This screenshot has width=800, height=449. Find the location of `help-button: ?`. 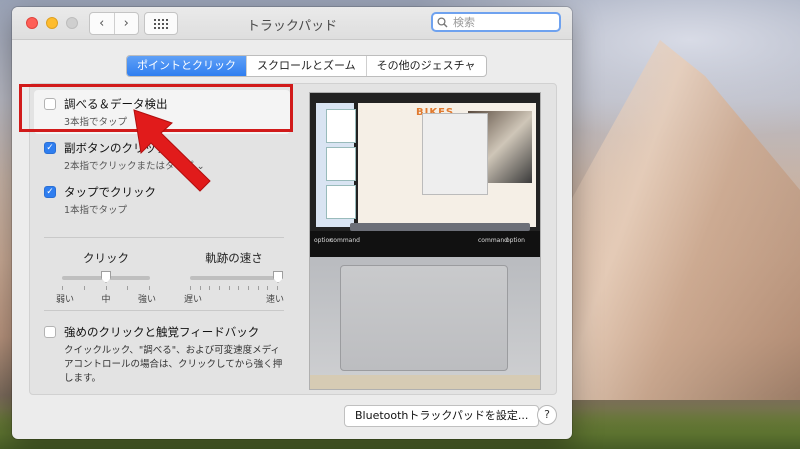

help-button: ? is located at coordinates (547, 415).